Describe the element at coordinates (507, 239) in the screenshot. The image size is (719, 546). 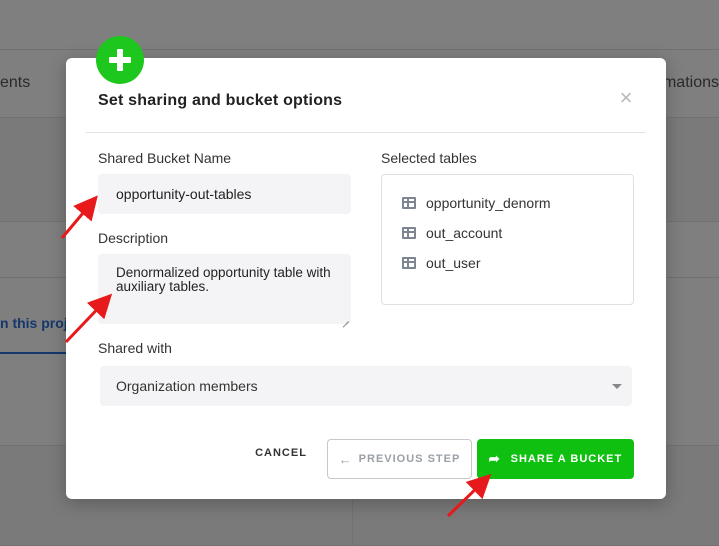
I see `selected-tables-list: opportunity_denorm out_account out_user` at that location.